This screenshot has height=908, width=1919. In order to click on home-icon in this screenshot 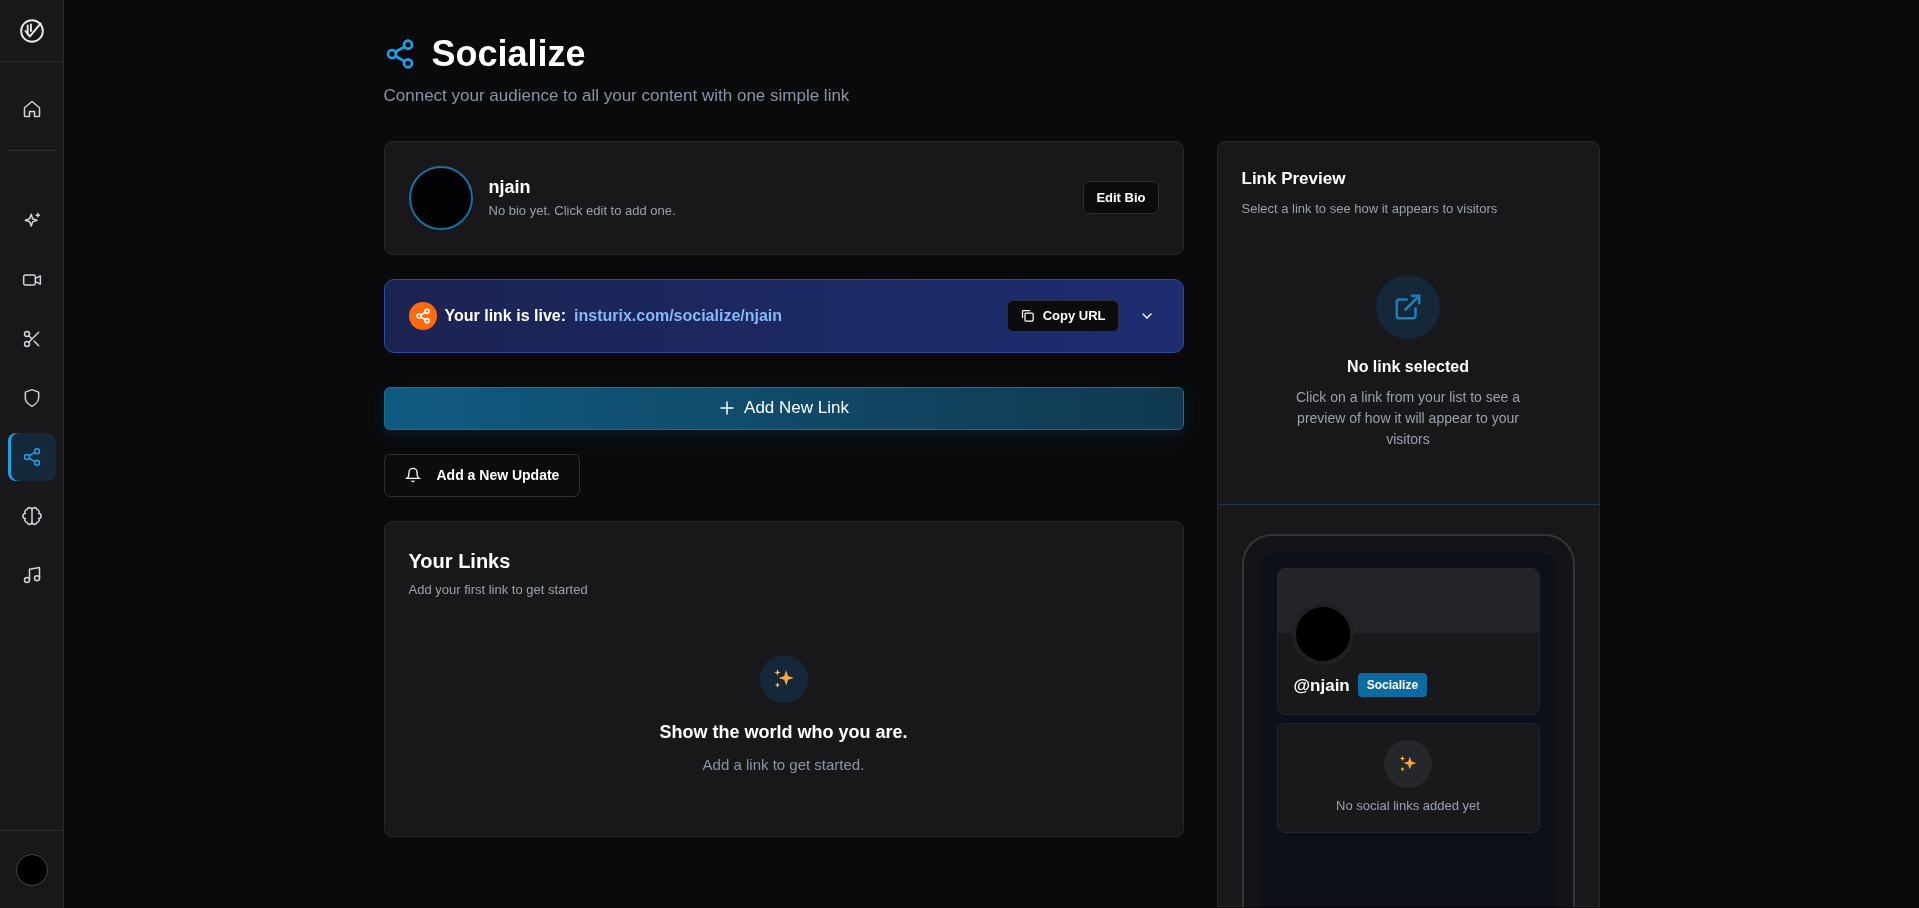, I will do `click(31, 109)`.